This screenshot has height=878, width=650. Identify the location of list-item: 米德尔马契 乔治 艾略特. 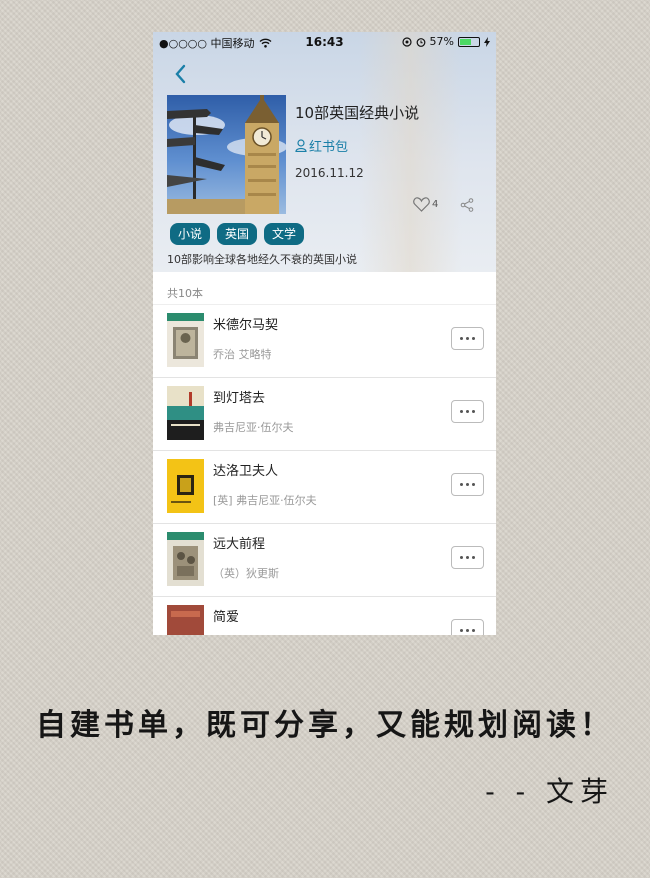
(324, 341).